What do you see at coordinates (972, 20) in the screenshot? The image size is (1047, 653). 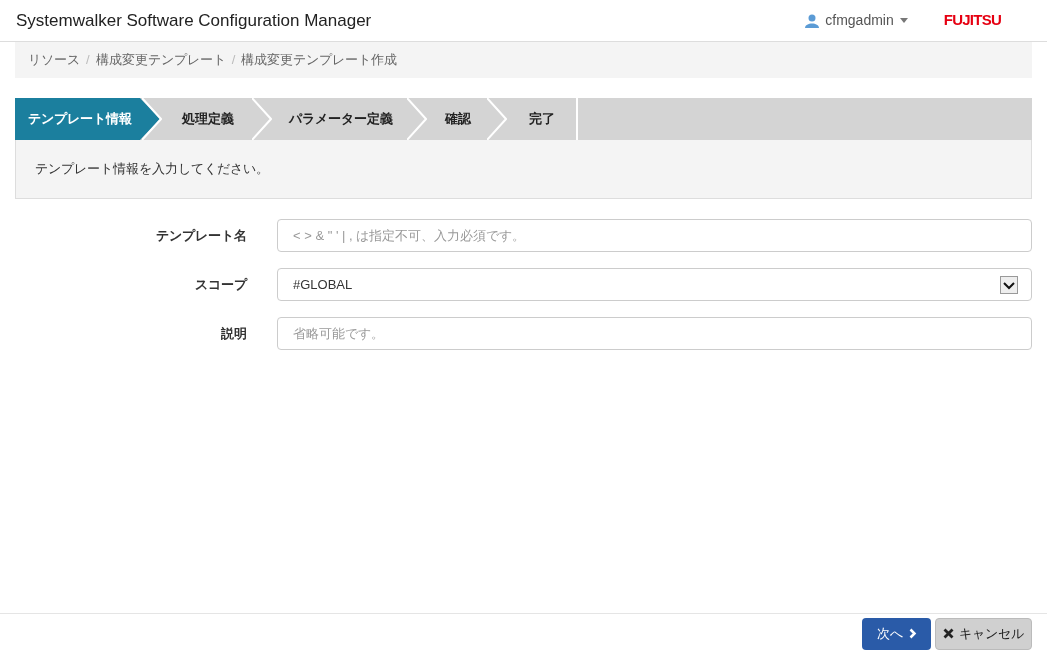 I see `logo: FUJITSU` at bounding box center [972, 20].